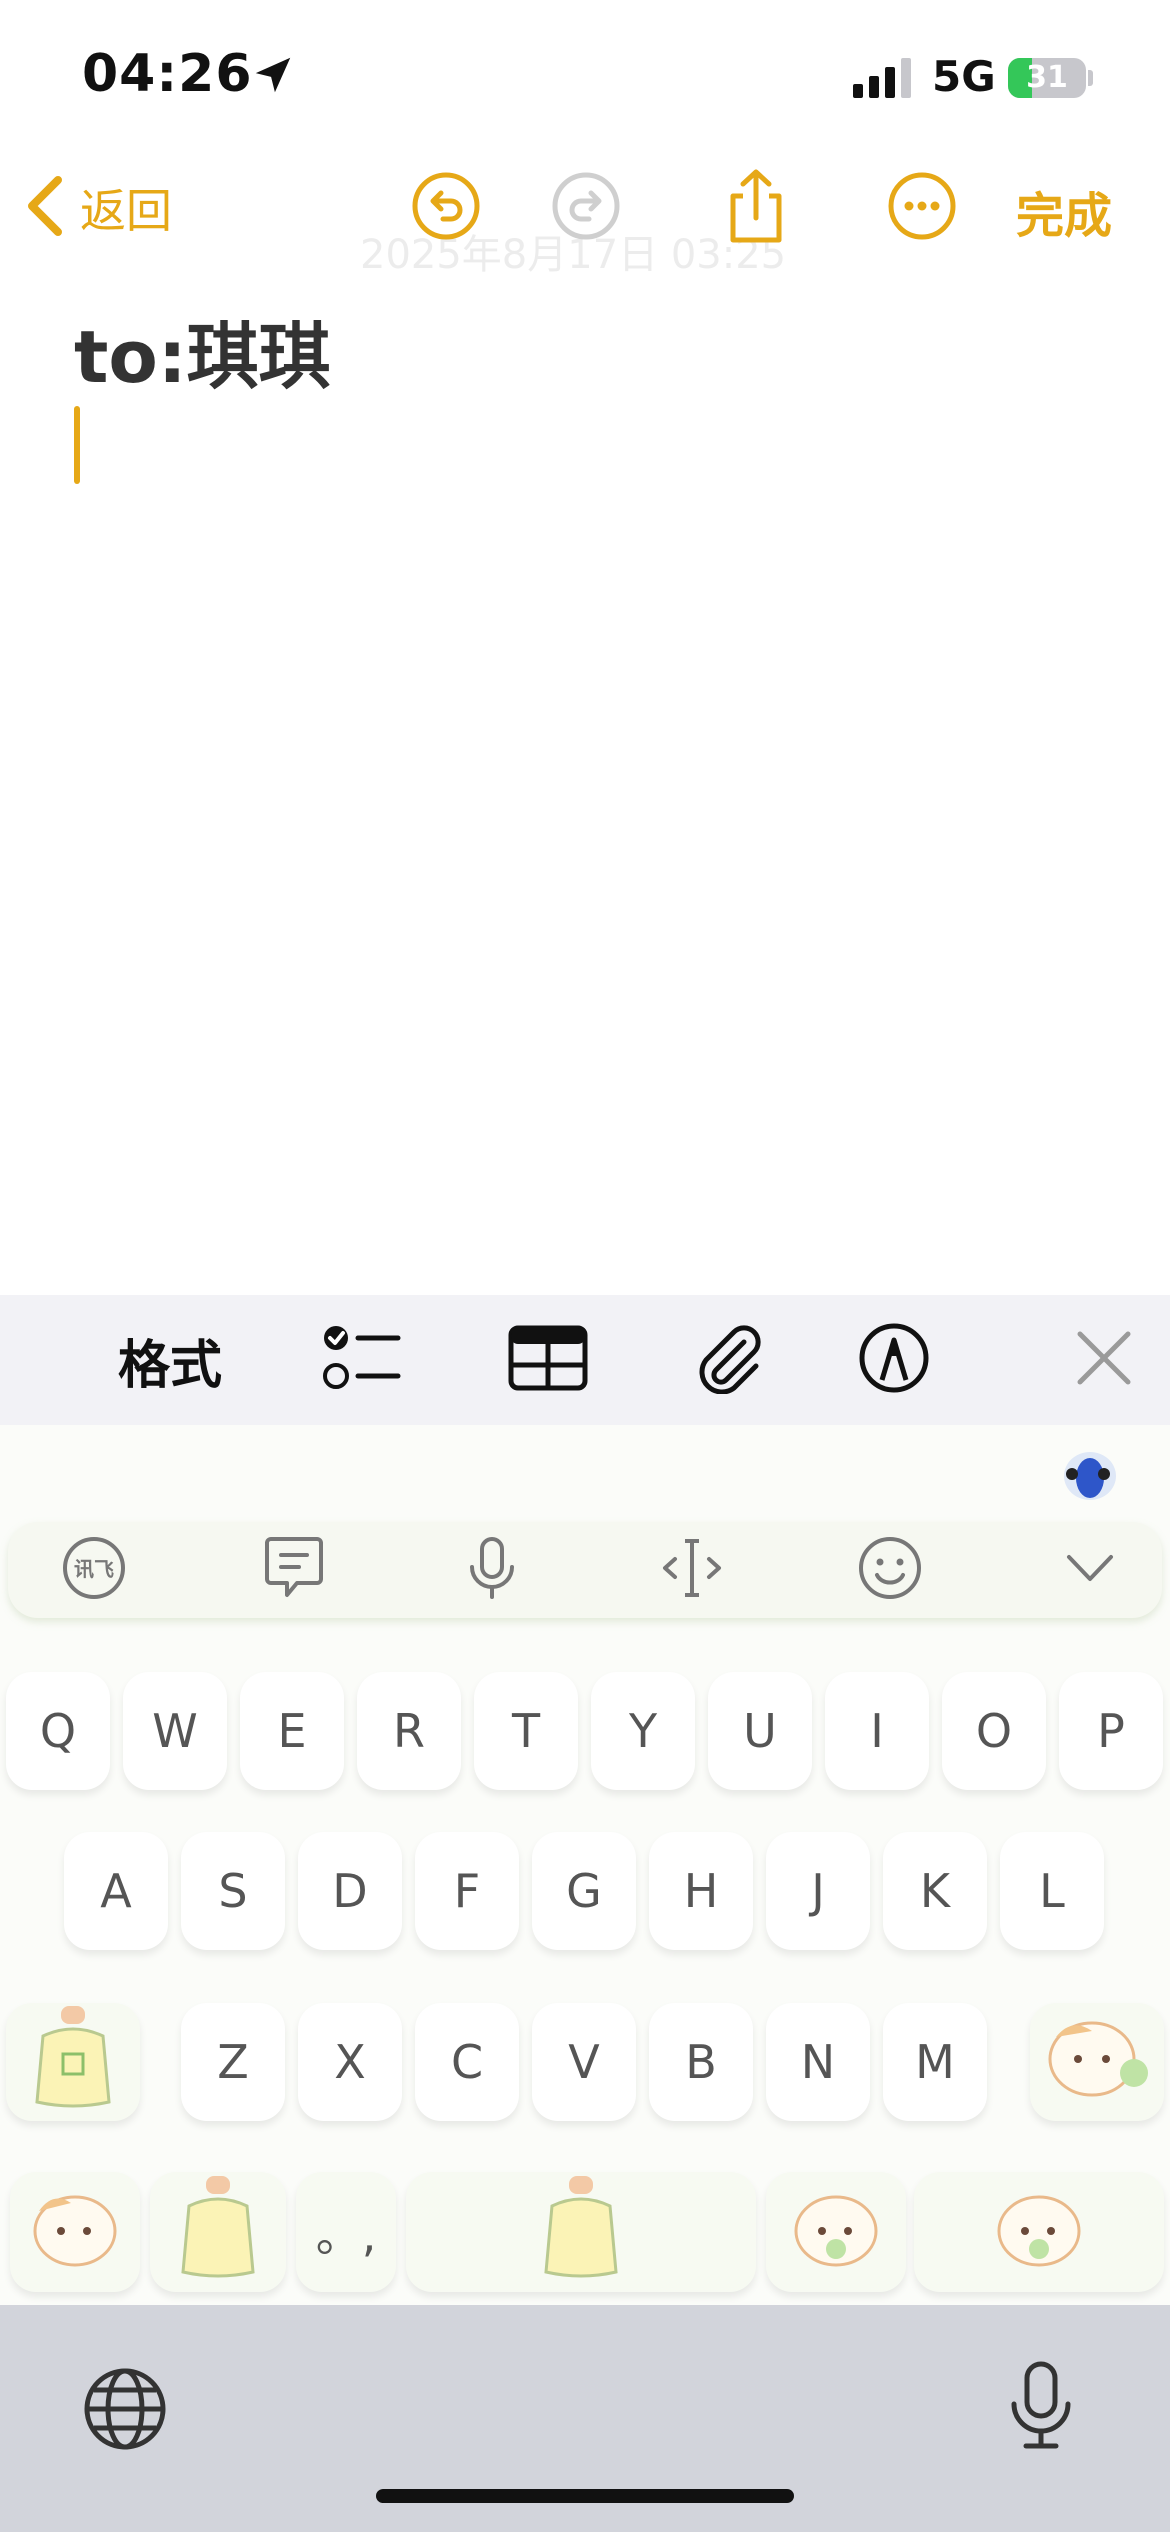 The height and width of the screenshot is (2532, 1170). I want to click on key-f: F, so click(467, 1891).